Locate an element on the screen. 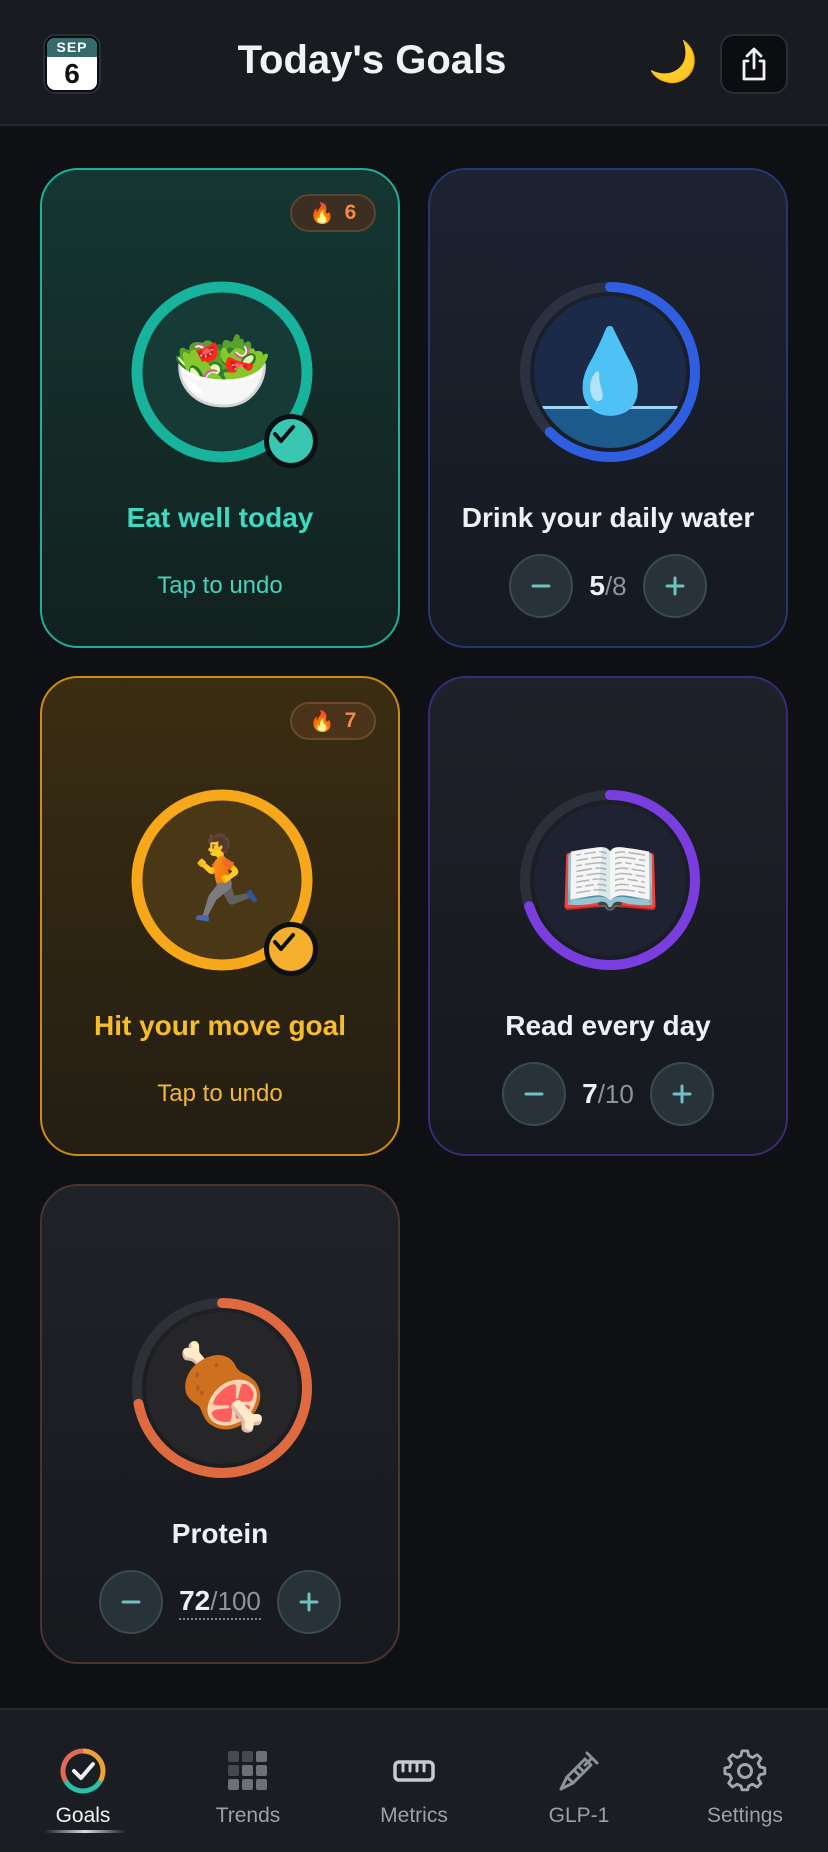 This screenshot has width=828, height=1852. book-icon: 📖 is located at coordinates (610, 879).